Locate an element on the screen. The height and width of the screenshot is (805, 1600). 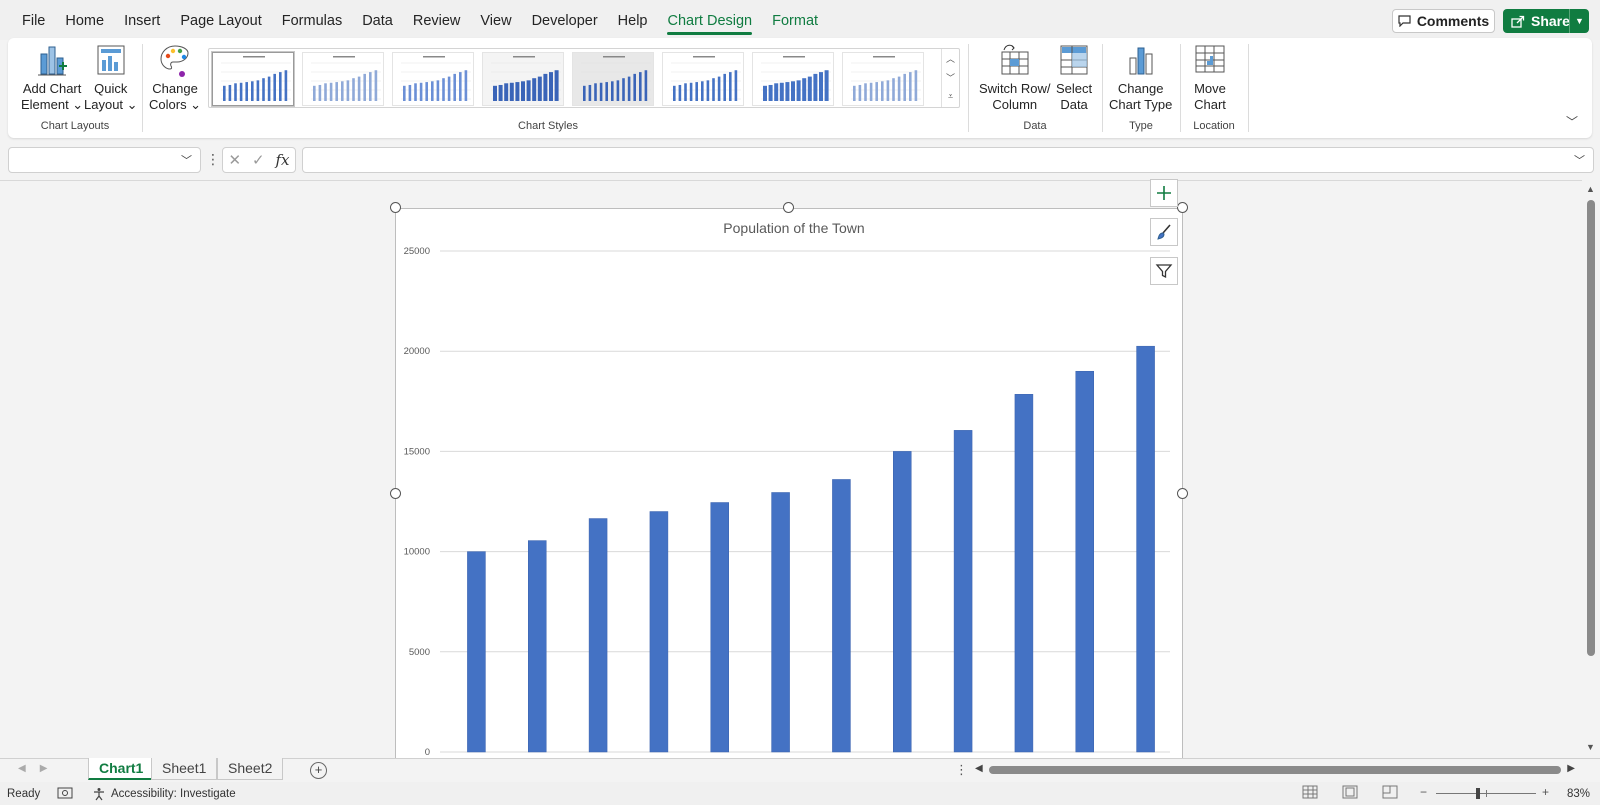
menu-tab-insert: Insert is located at coordinates (142, 21).